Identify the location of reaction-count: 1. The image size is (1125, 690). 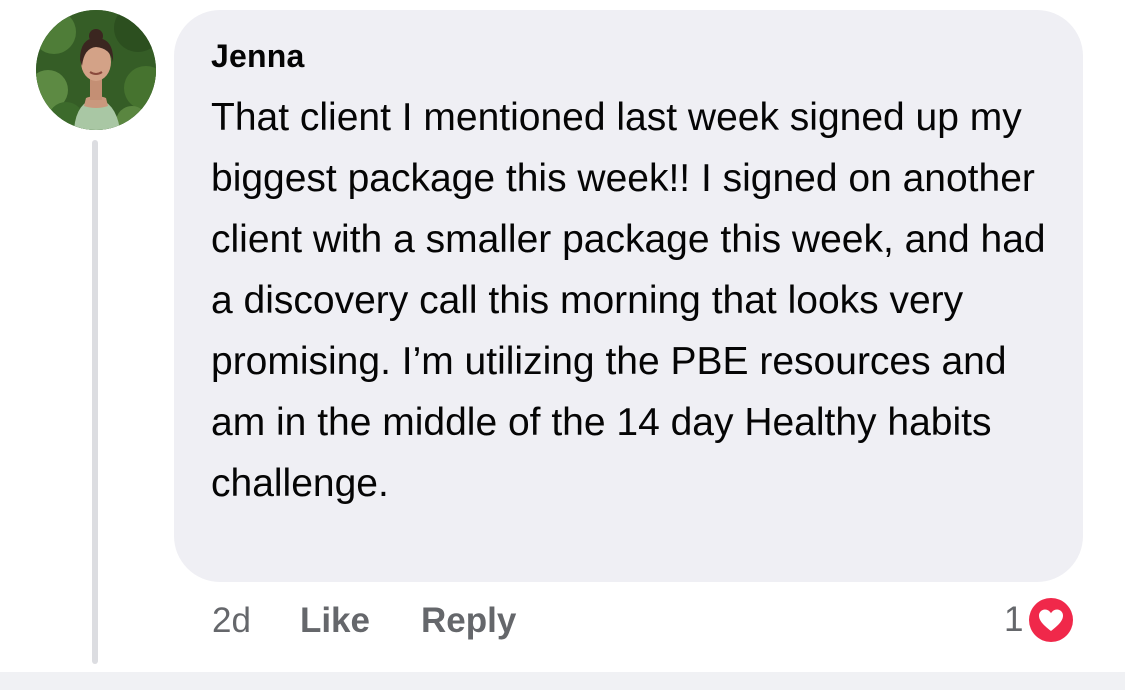
(1014, 619).